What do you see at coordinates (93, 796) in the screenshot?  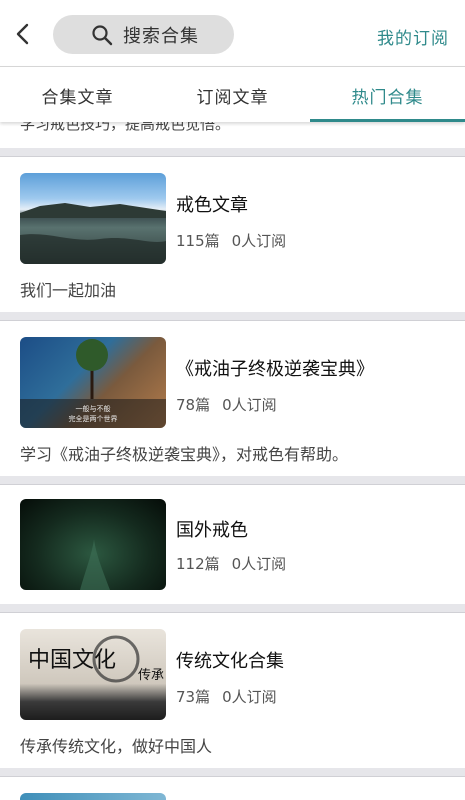 I see `next-collection-image` at bounding box center [93, 796].